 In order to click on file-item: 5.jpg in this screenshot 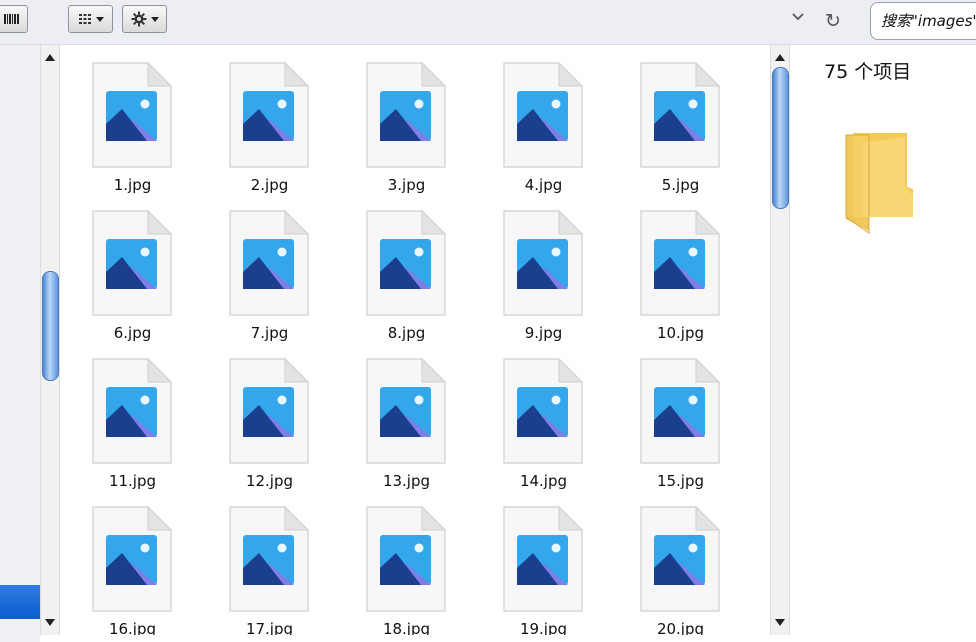, I will do `click(662, 119)`.